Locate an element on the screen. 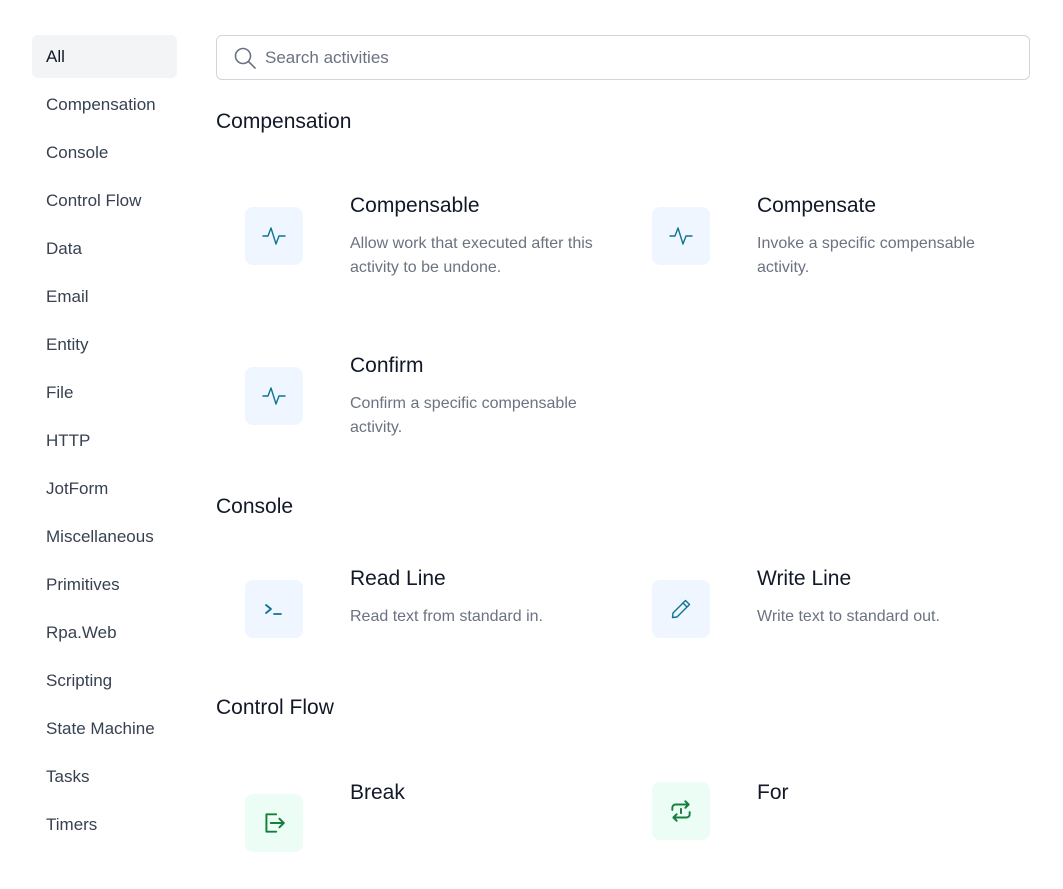  category-control-flow: Control Flow is located at coordinates (104, 200).